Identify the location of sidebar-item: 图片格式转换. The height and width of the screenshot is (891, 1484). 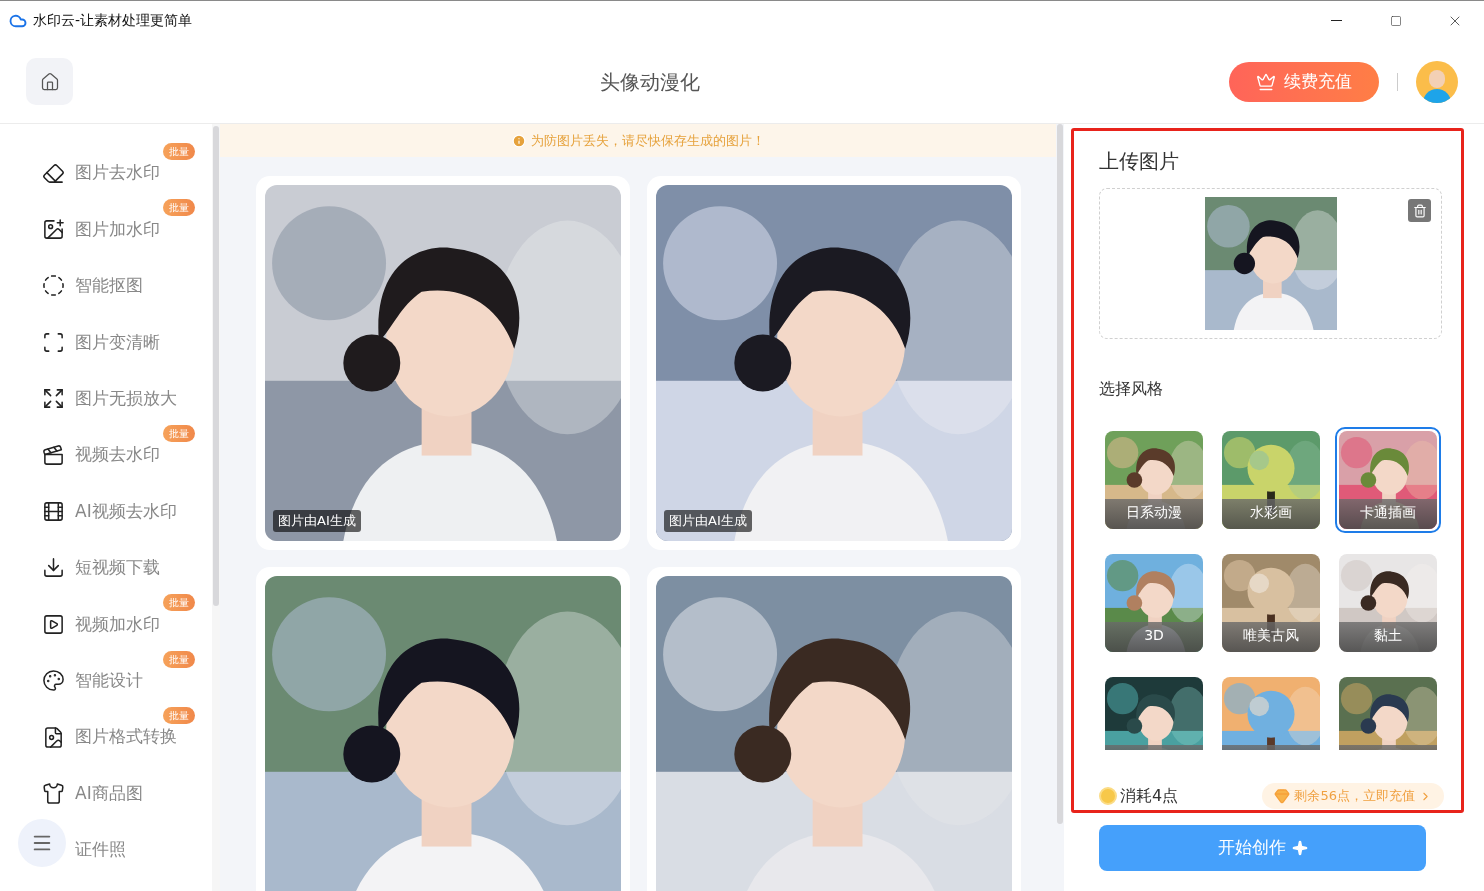
(109, 737).